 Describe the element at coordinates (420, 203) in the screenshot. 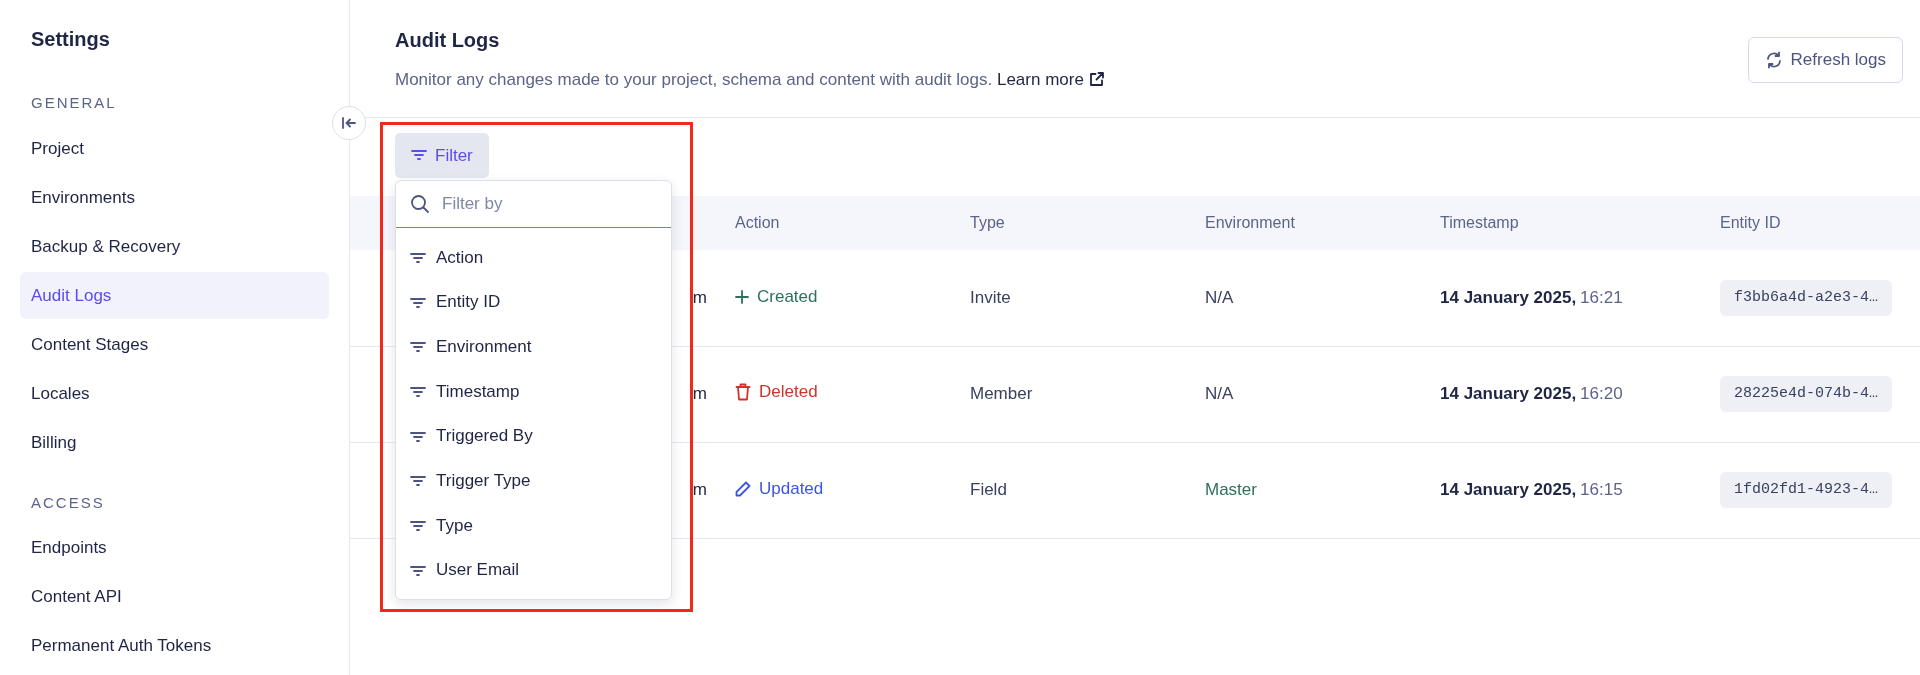

I see `search-icon` at that location.